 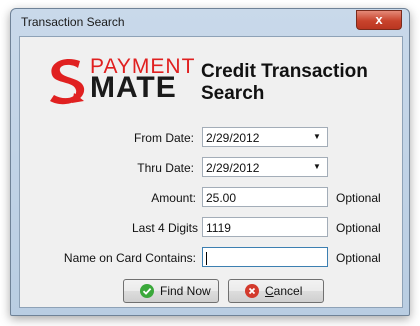 I want to click on check-circle-icon, so click(x=147, y=291).